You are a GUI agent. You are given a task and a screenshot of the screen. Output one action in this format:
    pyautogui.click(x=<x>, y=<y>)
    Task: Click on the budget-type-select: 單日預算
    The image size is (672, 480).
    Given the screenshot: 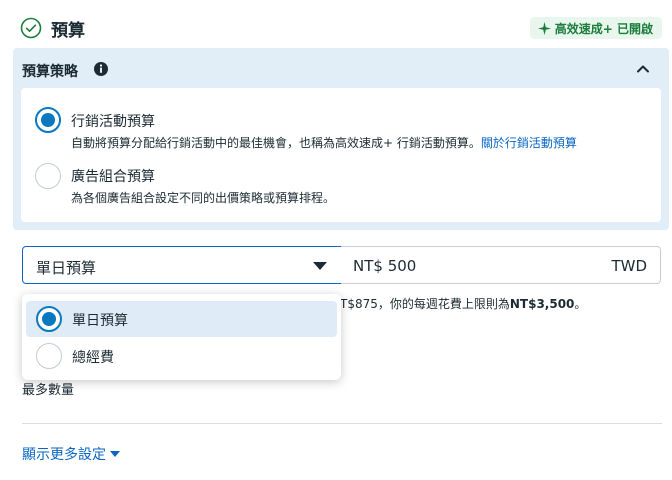 What is the action you would take?
    pyautogui.click(x=182, y=265)
    